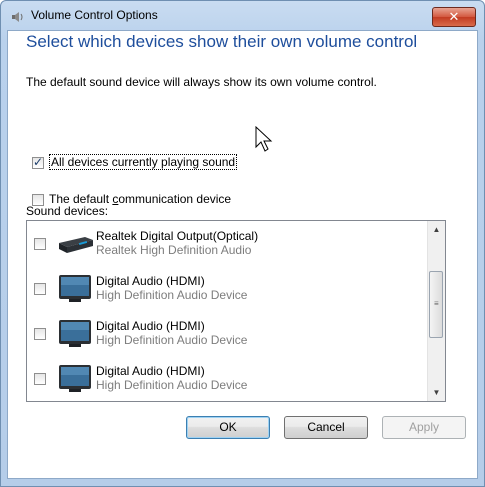 Image resolution: width=485 pixels, height=487 pixels. Describe the element at coordinates (424, 427) in the screenshot. I see `apply-button: Apply` at that location.